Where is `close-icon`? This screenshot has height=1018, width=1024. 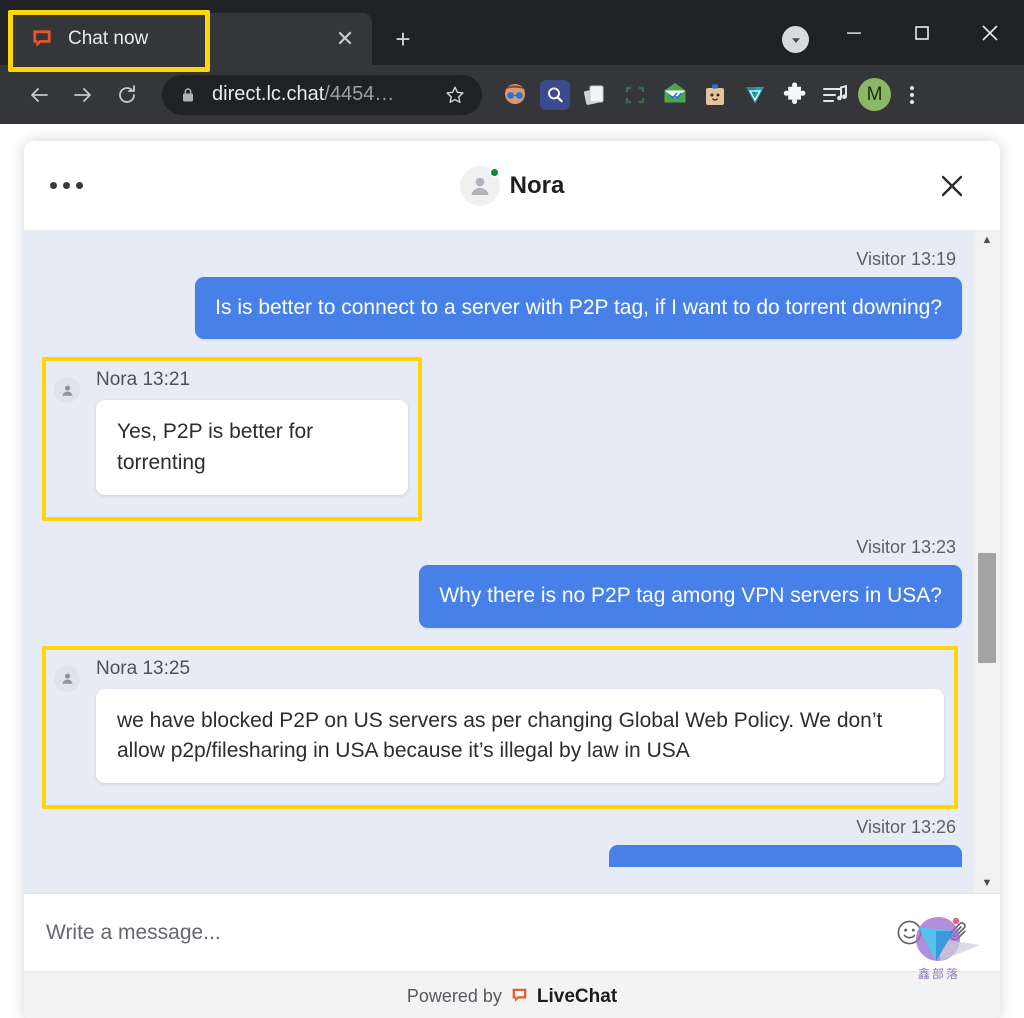 close-icon is located at coordinates (952, 186).